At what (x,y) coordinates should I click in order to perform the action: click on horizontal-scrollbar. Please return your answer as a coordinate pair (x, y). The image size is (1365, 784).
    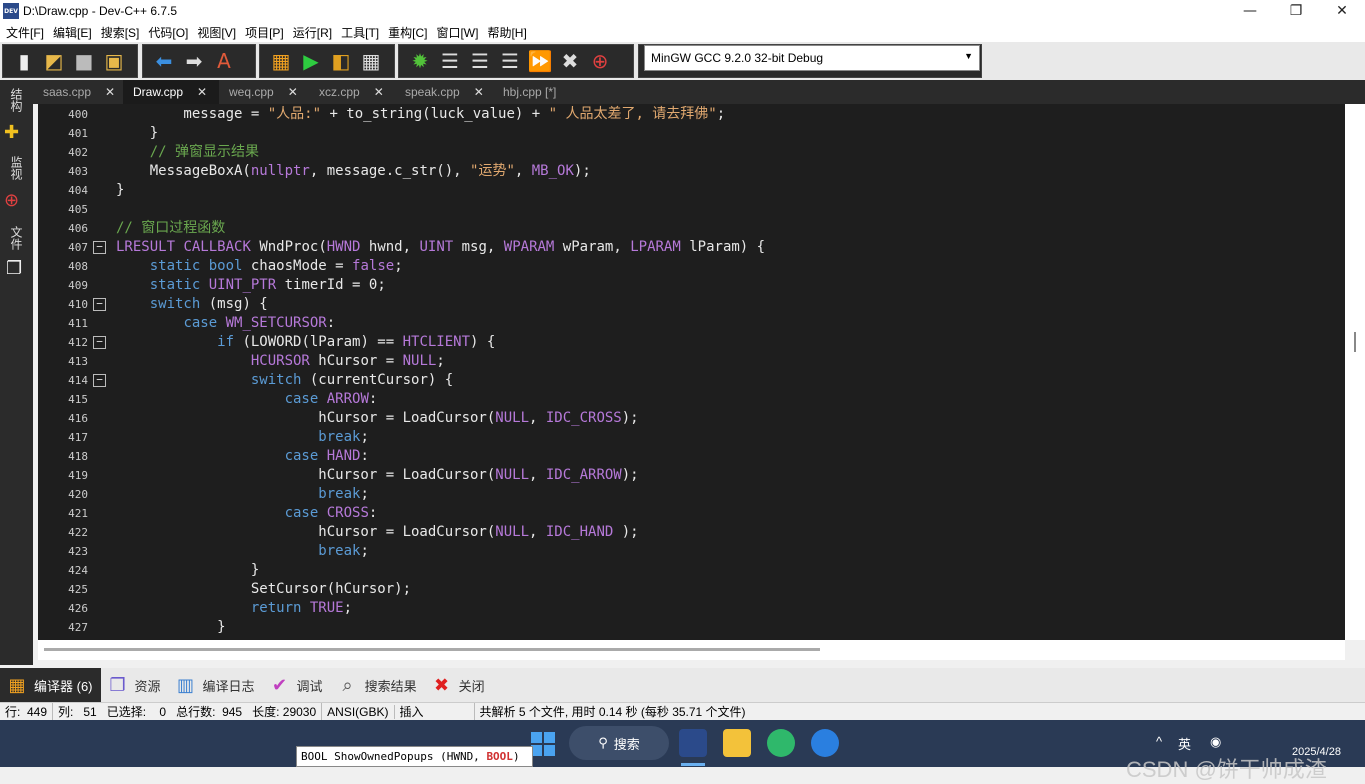
    Looking at the image, I should click on (691, 650).